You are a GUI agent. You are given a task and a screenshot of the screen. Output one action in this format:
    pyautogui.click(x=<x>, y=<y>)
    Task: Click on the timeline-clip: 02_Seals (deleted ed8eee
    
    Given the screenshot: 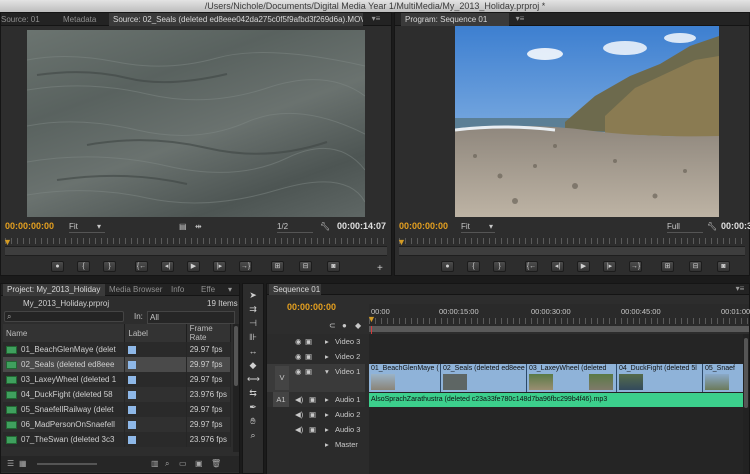 What is the action you would take?
    pyautogui.click(x=484, y=378)
    